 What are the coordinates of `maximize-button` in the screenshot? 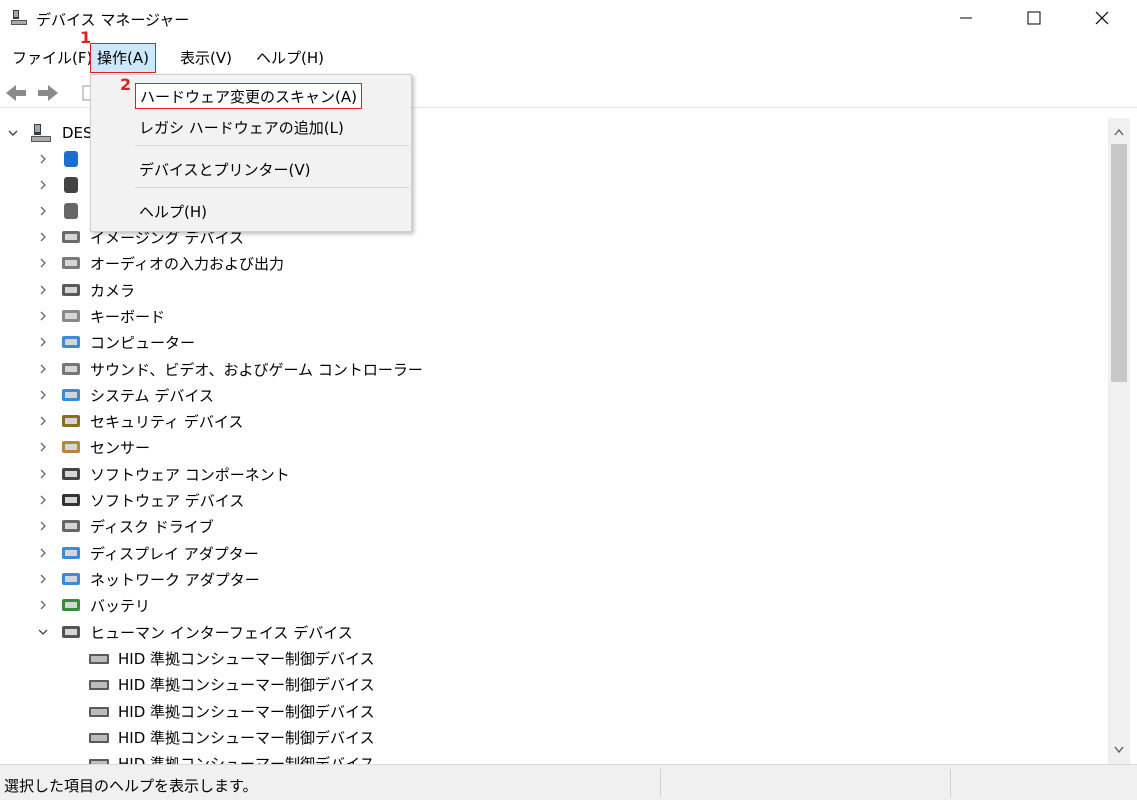 It's located at (1034, 18).